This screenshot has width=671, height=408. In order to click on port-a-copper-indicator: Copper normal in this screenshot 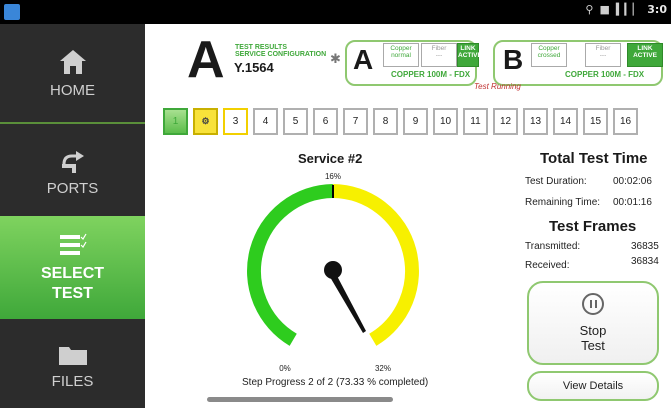, I will do `click(401, 55)`.